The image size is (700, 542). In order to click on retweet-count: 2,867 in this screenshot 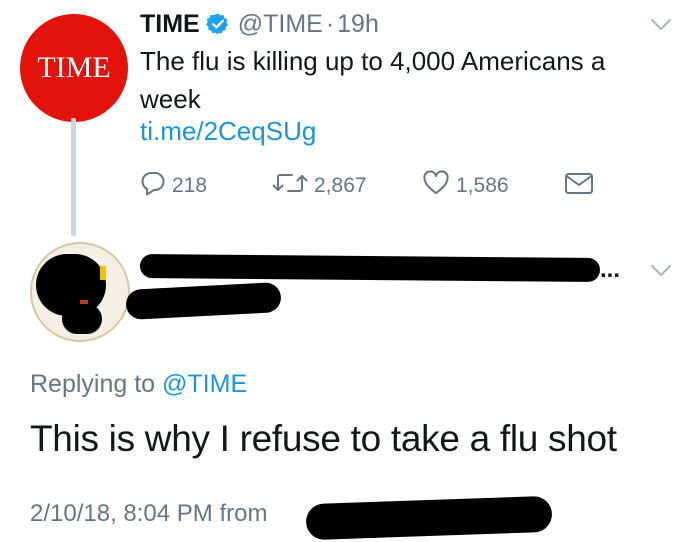, I will do `click(340, 185)`.